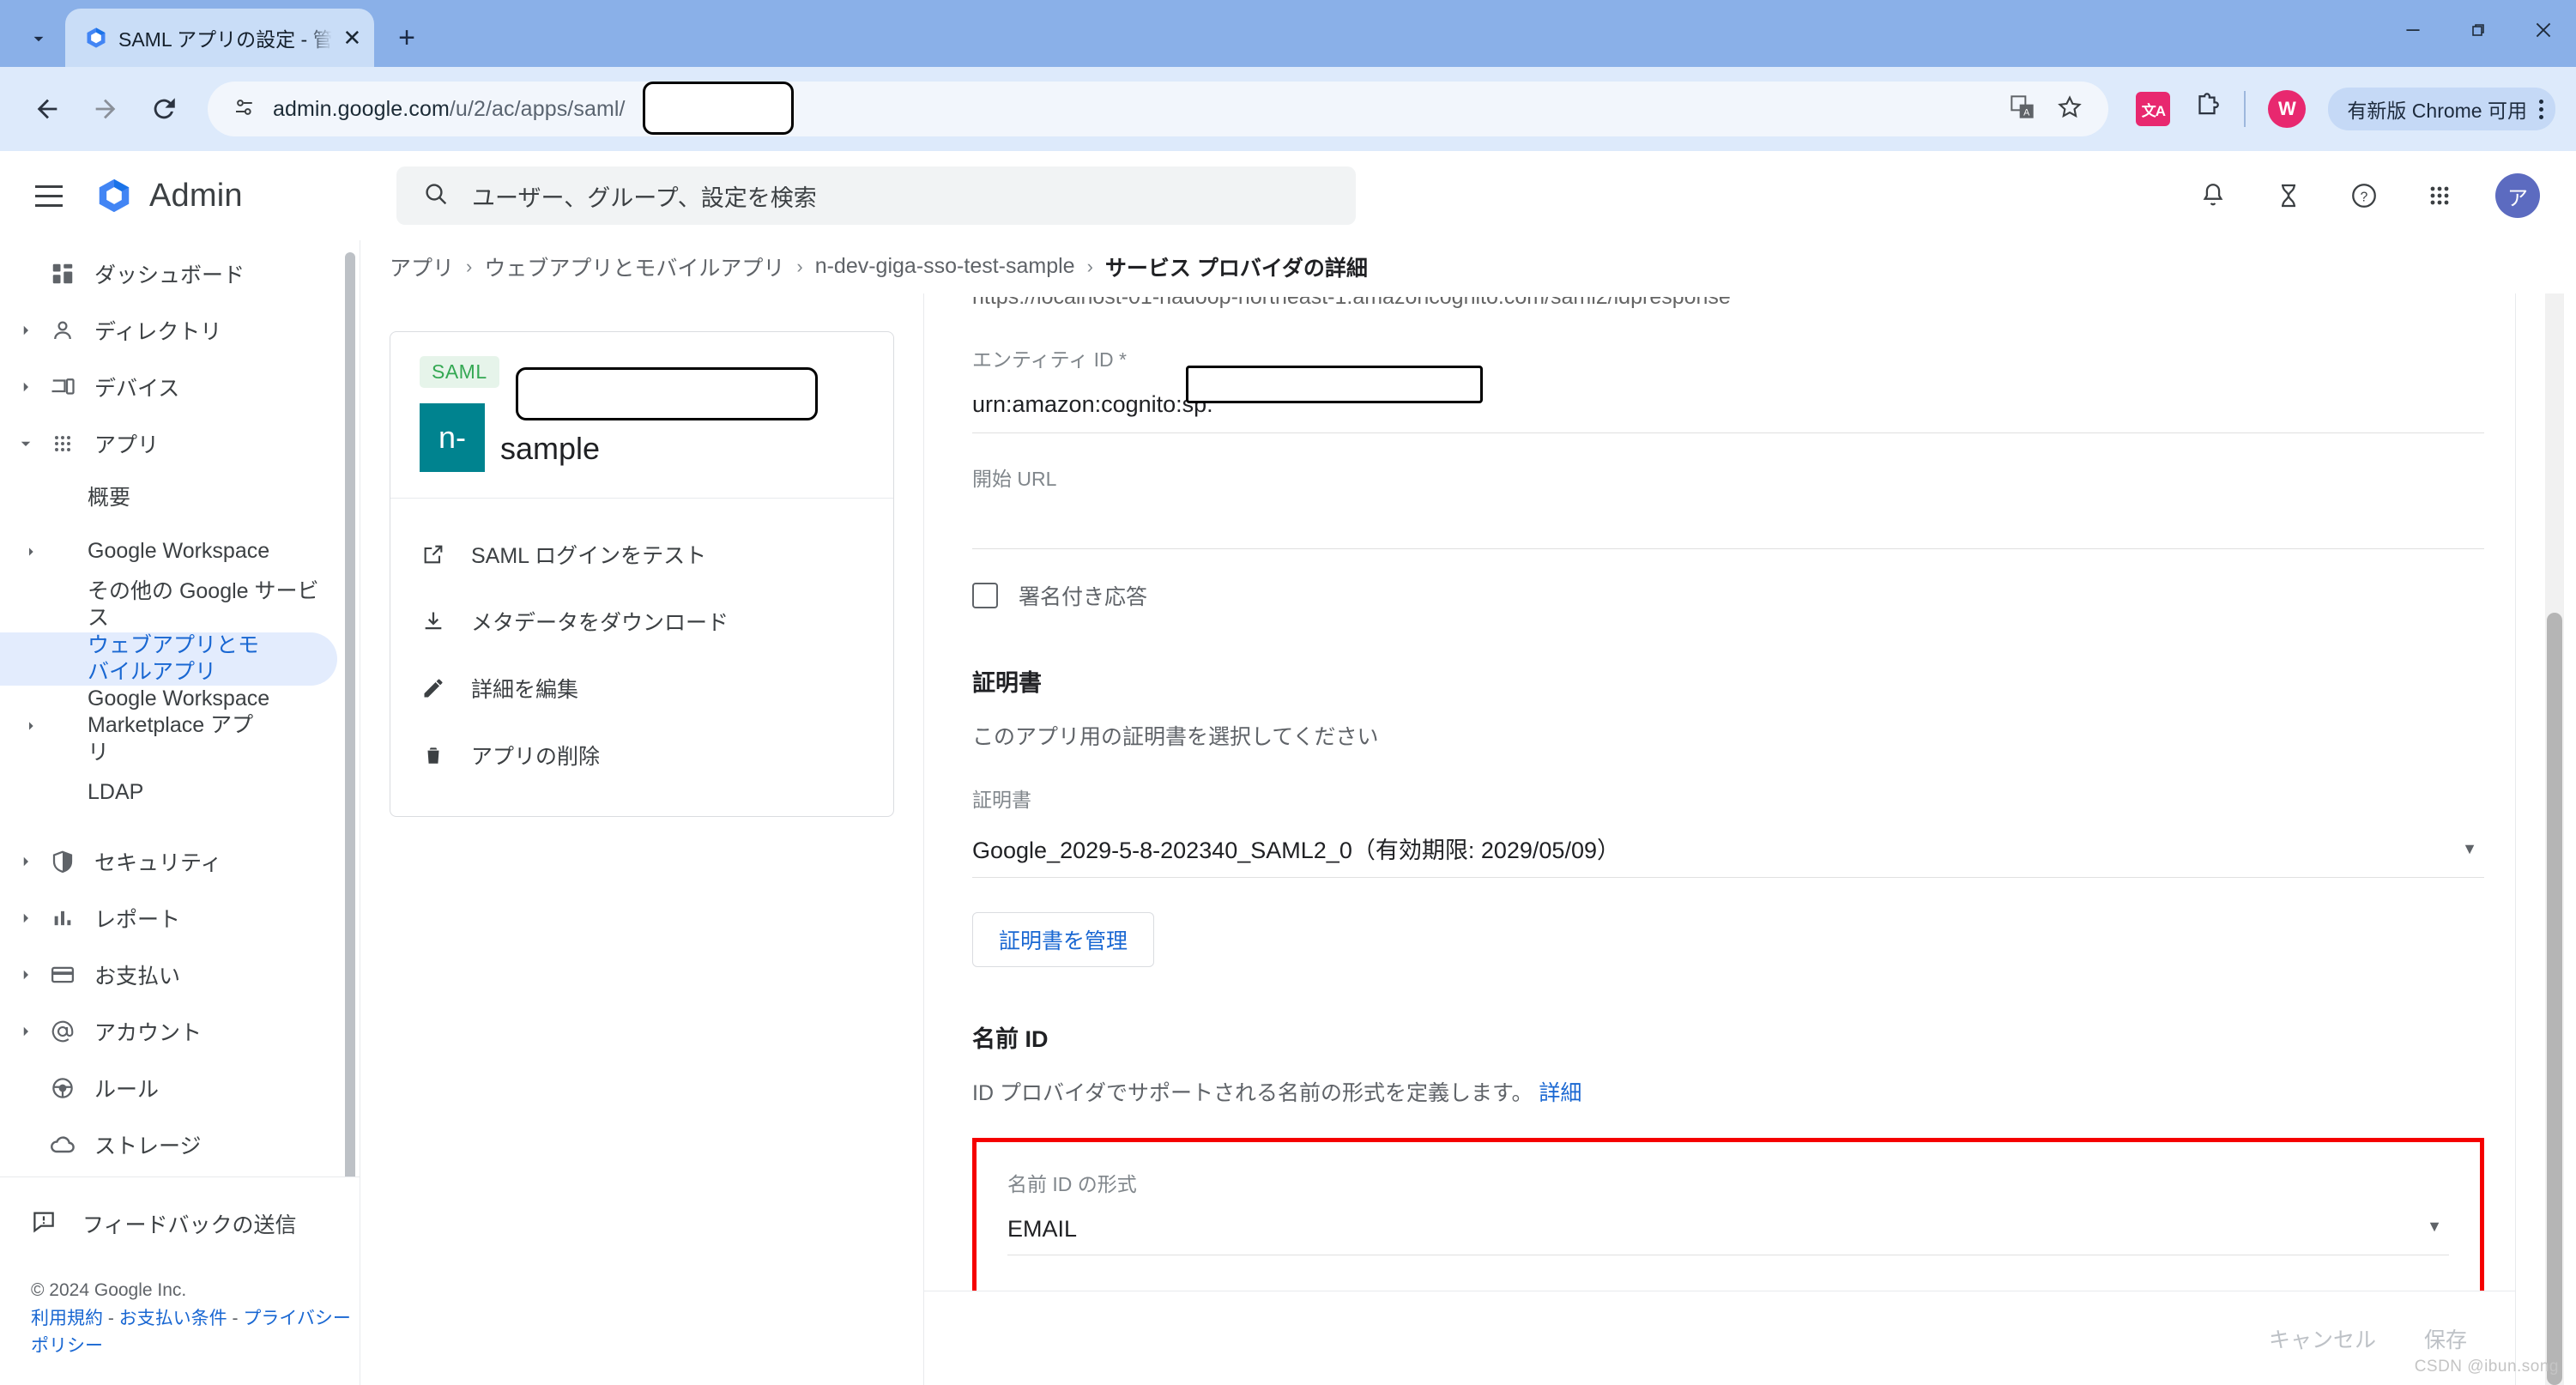 This screenshot has height=1385, width=2576. Describe the element at coordinates (2543, 30) in the screenshot. I see `close-window-icon` at that location.